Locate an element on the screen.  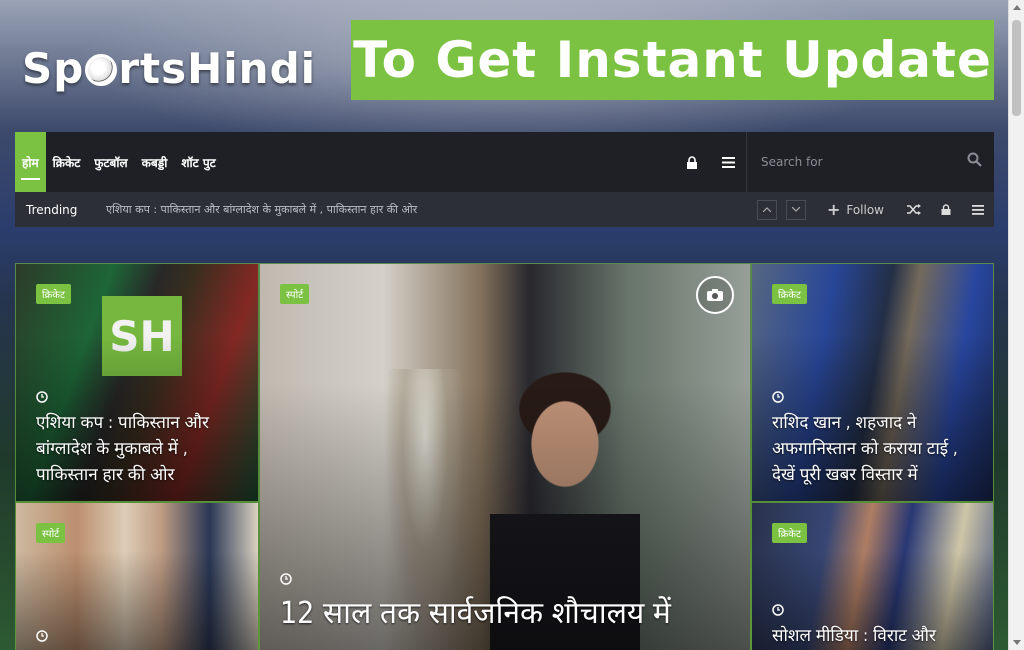
news-card: स्पोर्ट is located at coordinates (137, 576).